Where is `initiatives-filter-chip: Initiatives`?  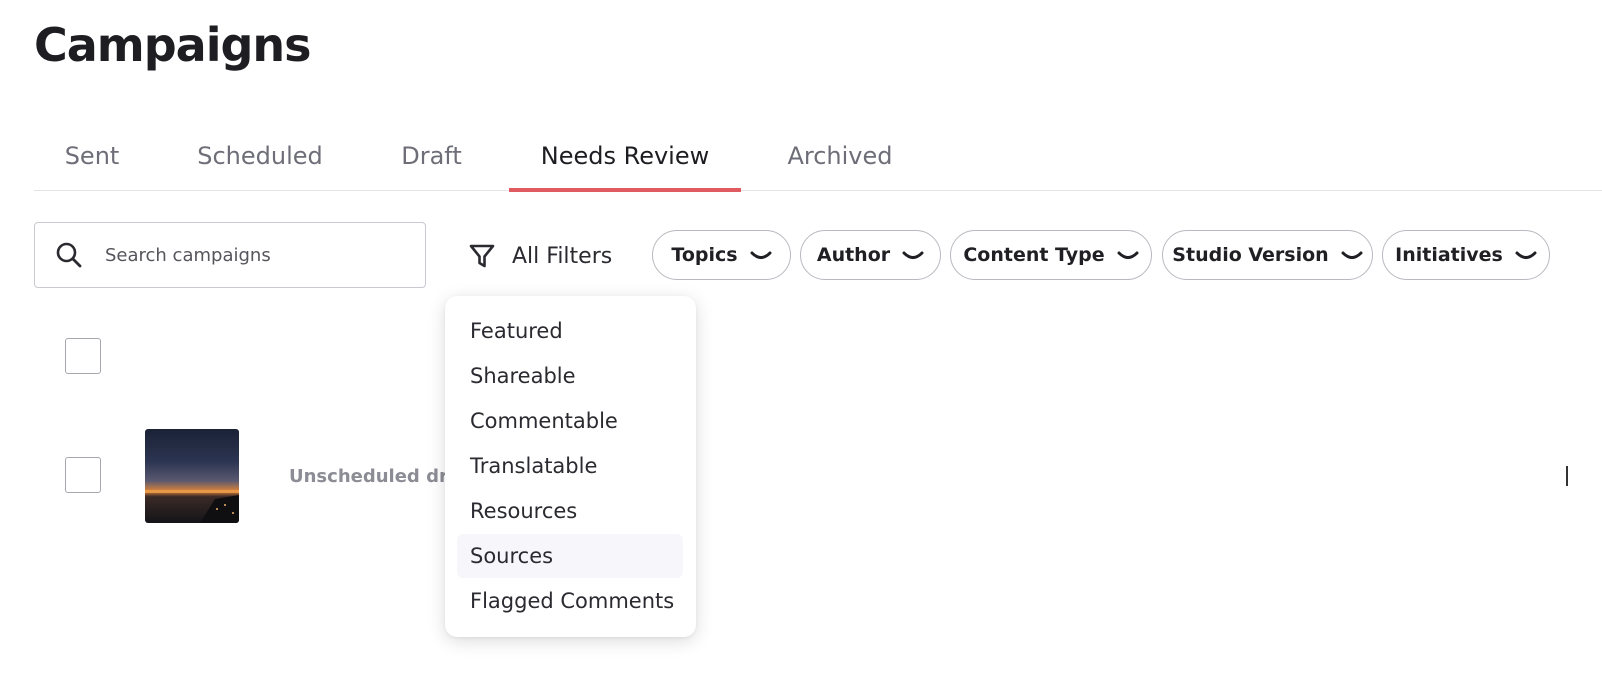
initiatives-filter-chip: Initiatives is located at coordinates (1466, 255).